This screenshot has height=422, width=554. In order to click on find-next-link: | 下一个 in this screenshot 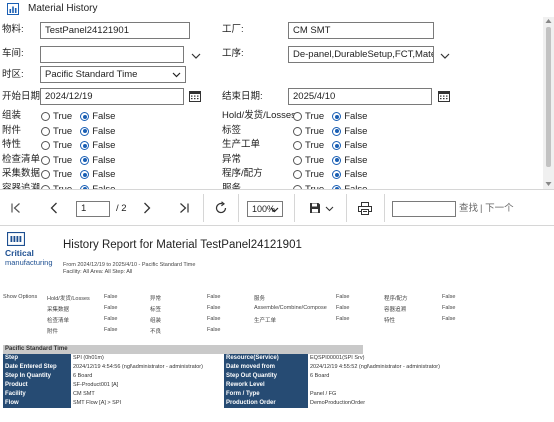, I will do `click(497, 209)`.